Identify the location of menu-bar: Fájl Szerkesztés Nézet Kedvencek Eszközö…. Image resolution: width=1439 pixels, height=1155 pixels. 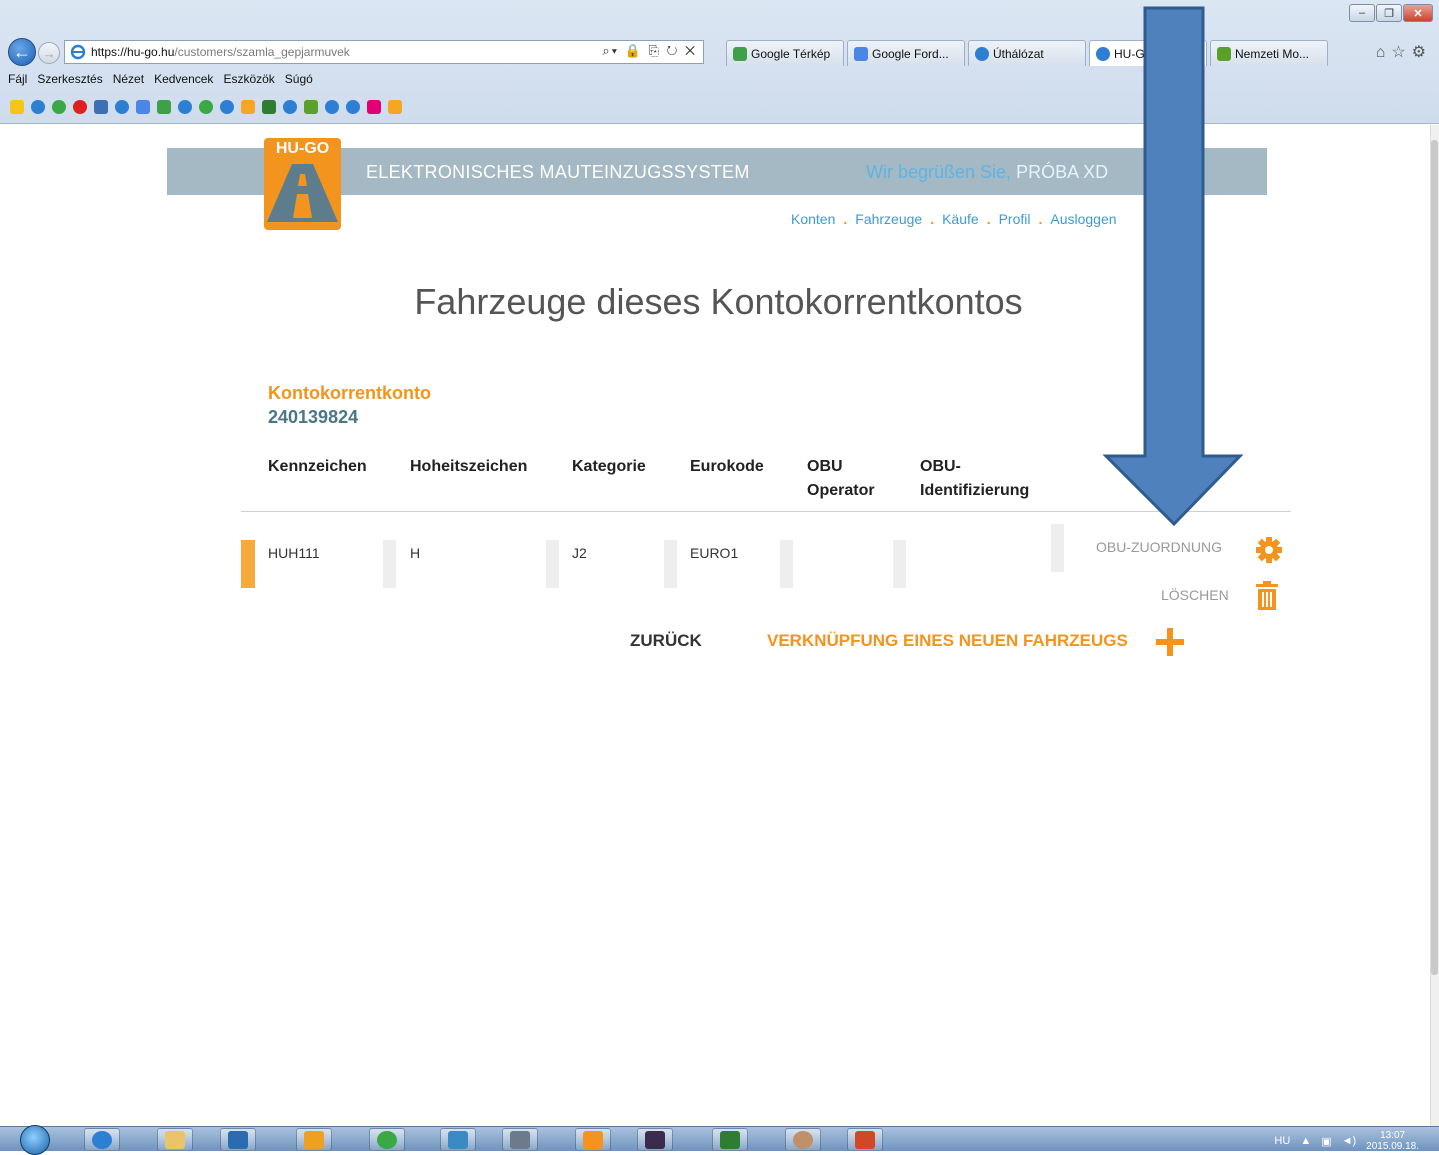
(160, 79).